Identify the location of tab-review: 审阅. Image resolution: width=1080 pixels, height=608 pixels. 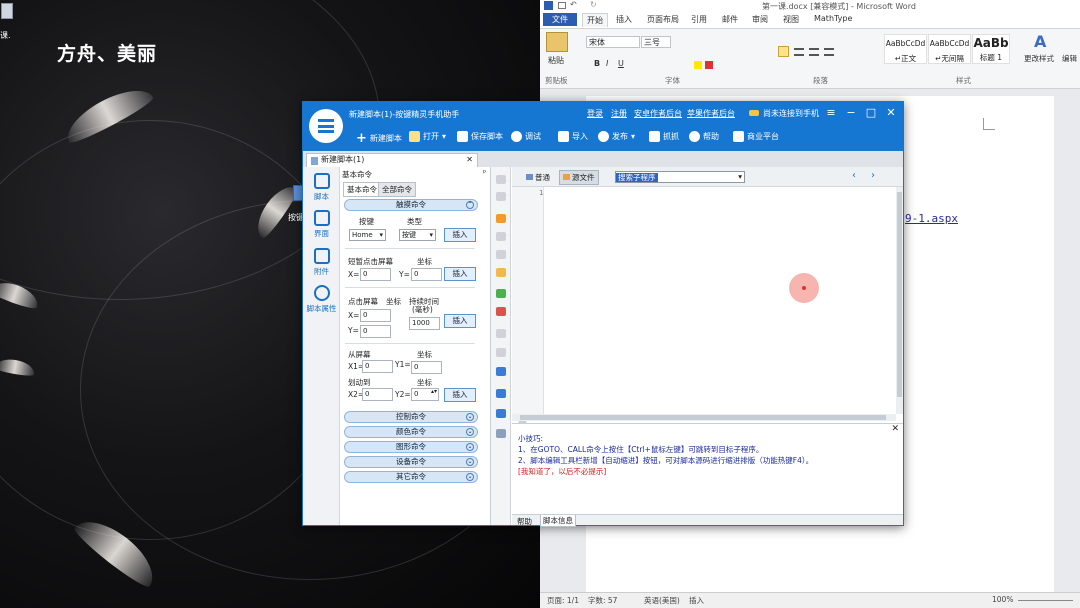
(760, 19).